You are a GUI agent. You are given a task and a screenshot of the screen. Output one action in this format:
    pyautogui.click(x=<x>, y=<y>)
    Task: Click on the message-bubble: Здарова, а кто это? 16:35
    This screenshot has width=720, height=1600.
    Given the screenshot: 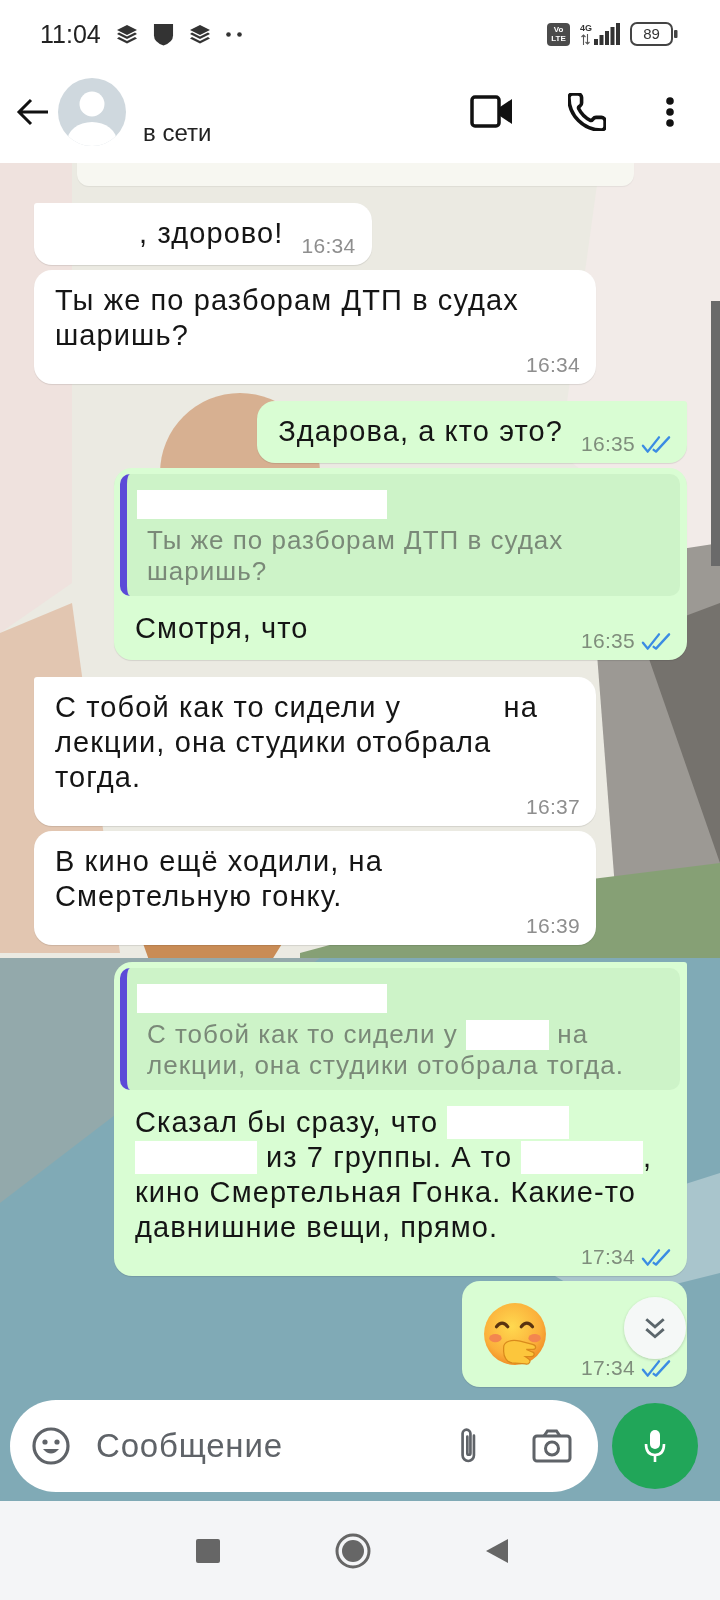 What is the action you would take?
    pyautogui.click(x=472, y=432)
    